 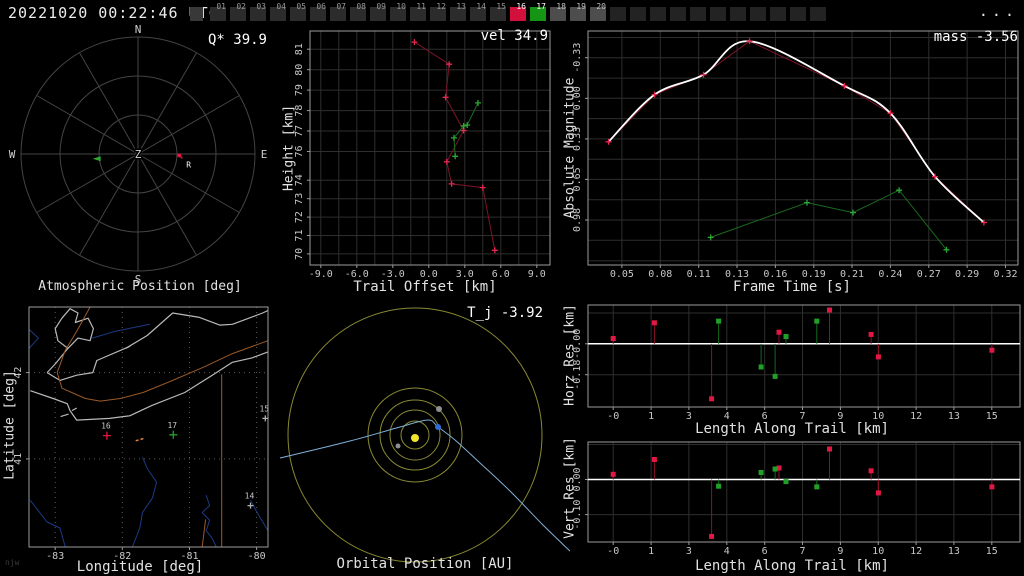 What do you see at coordinates (425, 564) in the screenshot?
I see `orbit-title: Orbital Position [AU]` at bounding box center [425, 564].